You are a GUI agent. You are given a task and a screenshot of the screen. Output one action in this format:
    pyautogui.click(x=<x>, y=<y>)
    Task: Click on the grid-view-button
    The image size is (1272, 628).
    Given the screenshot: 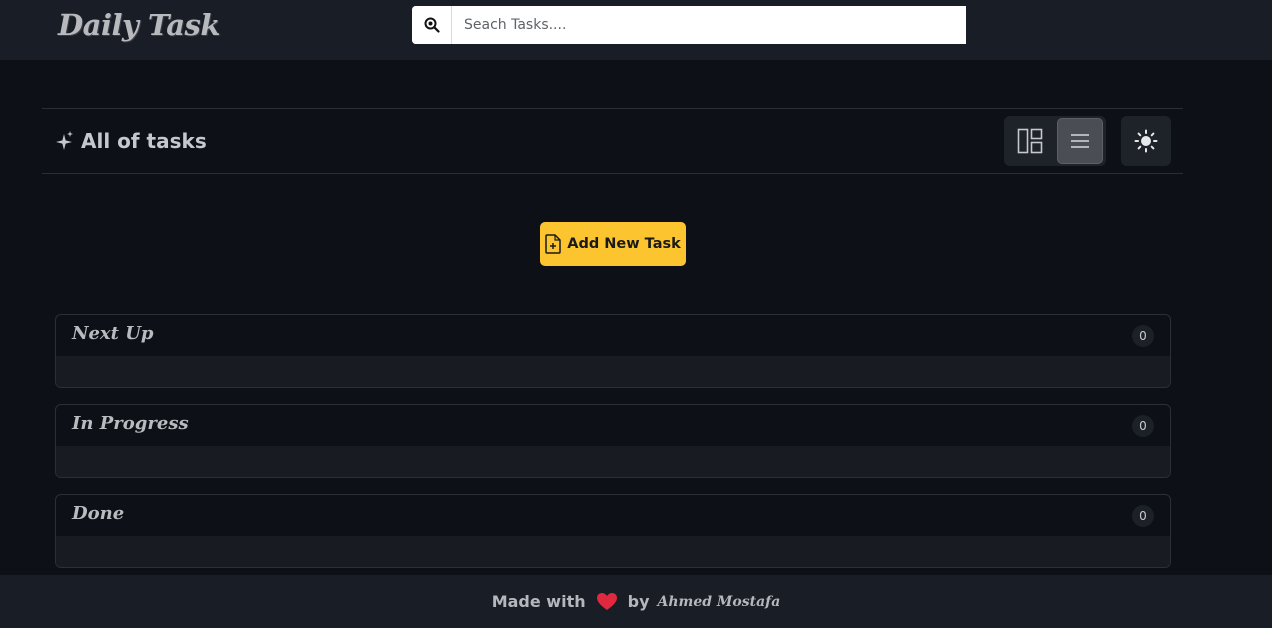 What is the action you would take?
    pyautogui.click(x=1030, y=141)
    